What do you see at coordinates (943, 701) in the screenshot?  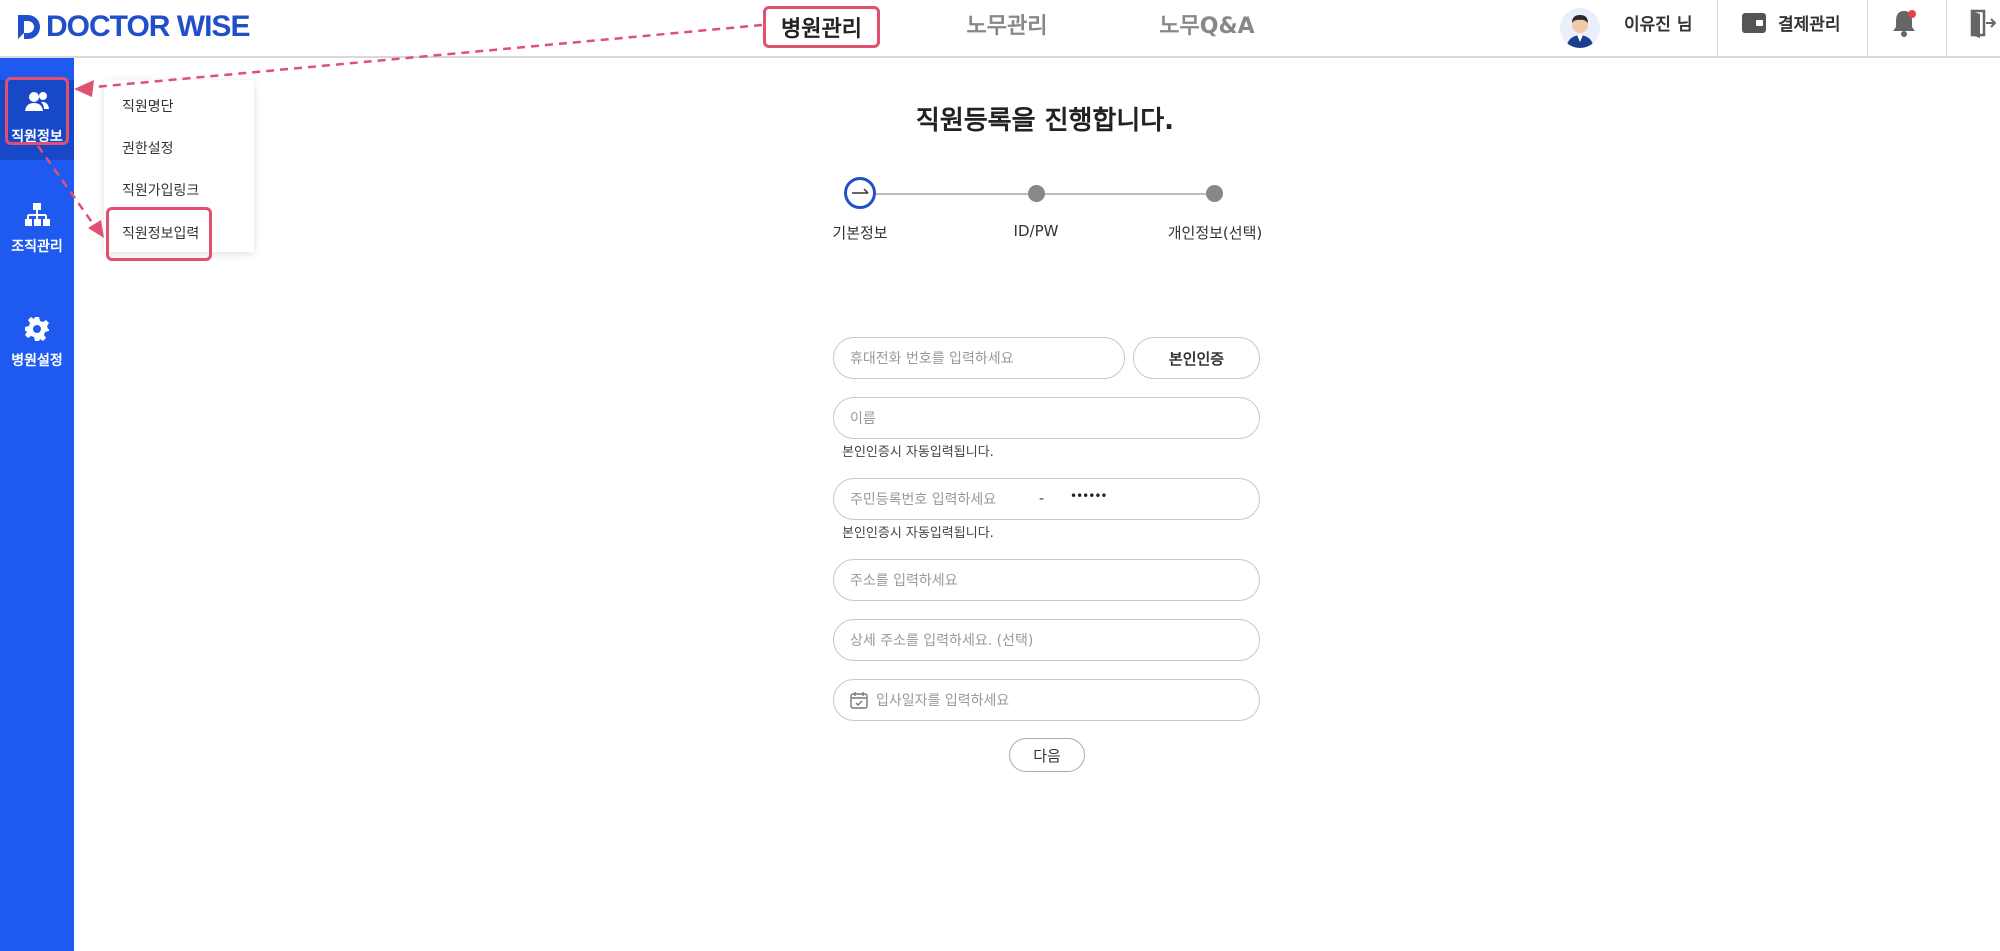 I see `join-date-placeholder: 입사일자를 입력하세요` at bounding box center [943, 701].